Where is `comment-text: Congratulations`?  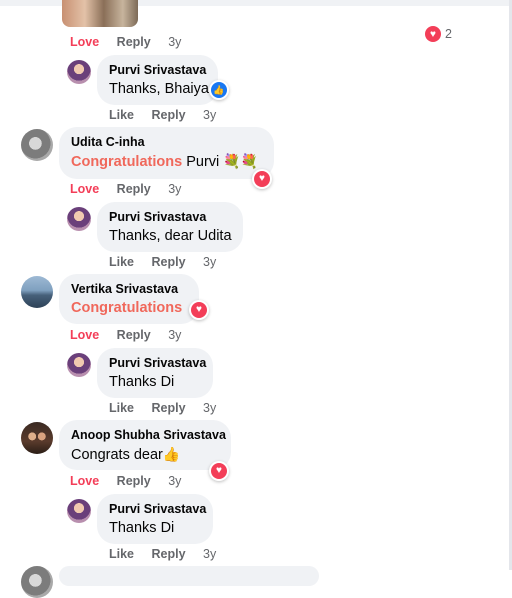 comment-text: Congratulations is located at coordinates (126, 308).